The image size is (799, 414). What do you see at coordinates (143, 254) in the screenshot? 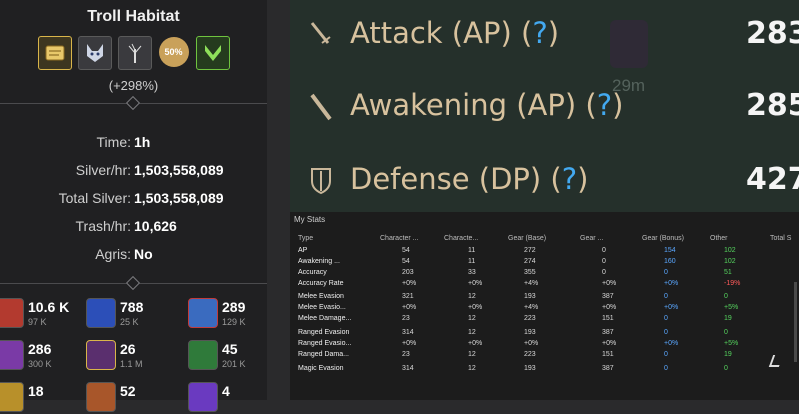
I see `stat-value: No` at bounding box center [143, 254].